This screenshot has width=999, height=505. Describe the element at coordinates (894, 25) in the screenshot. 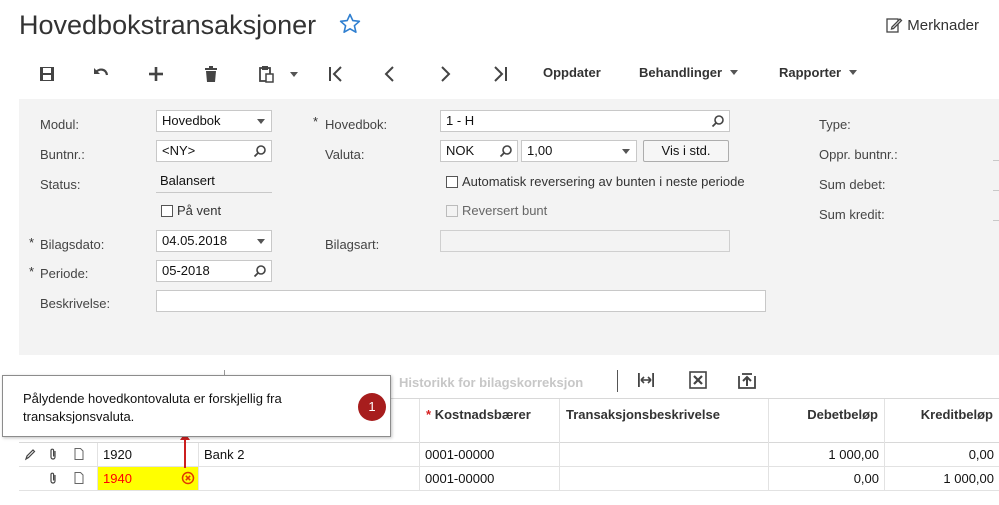

I see `edit-note-icon` at that location.